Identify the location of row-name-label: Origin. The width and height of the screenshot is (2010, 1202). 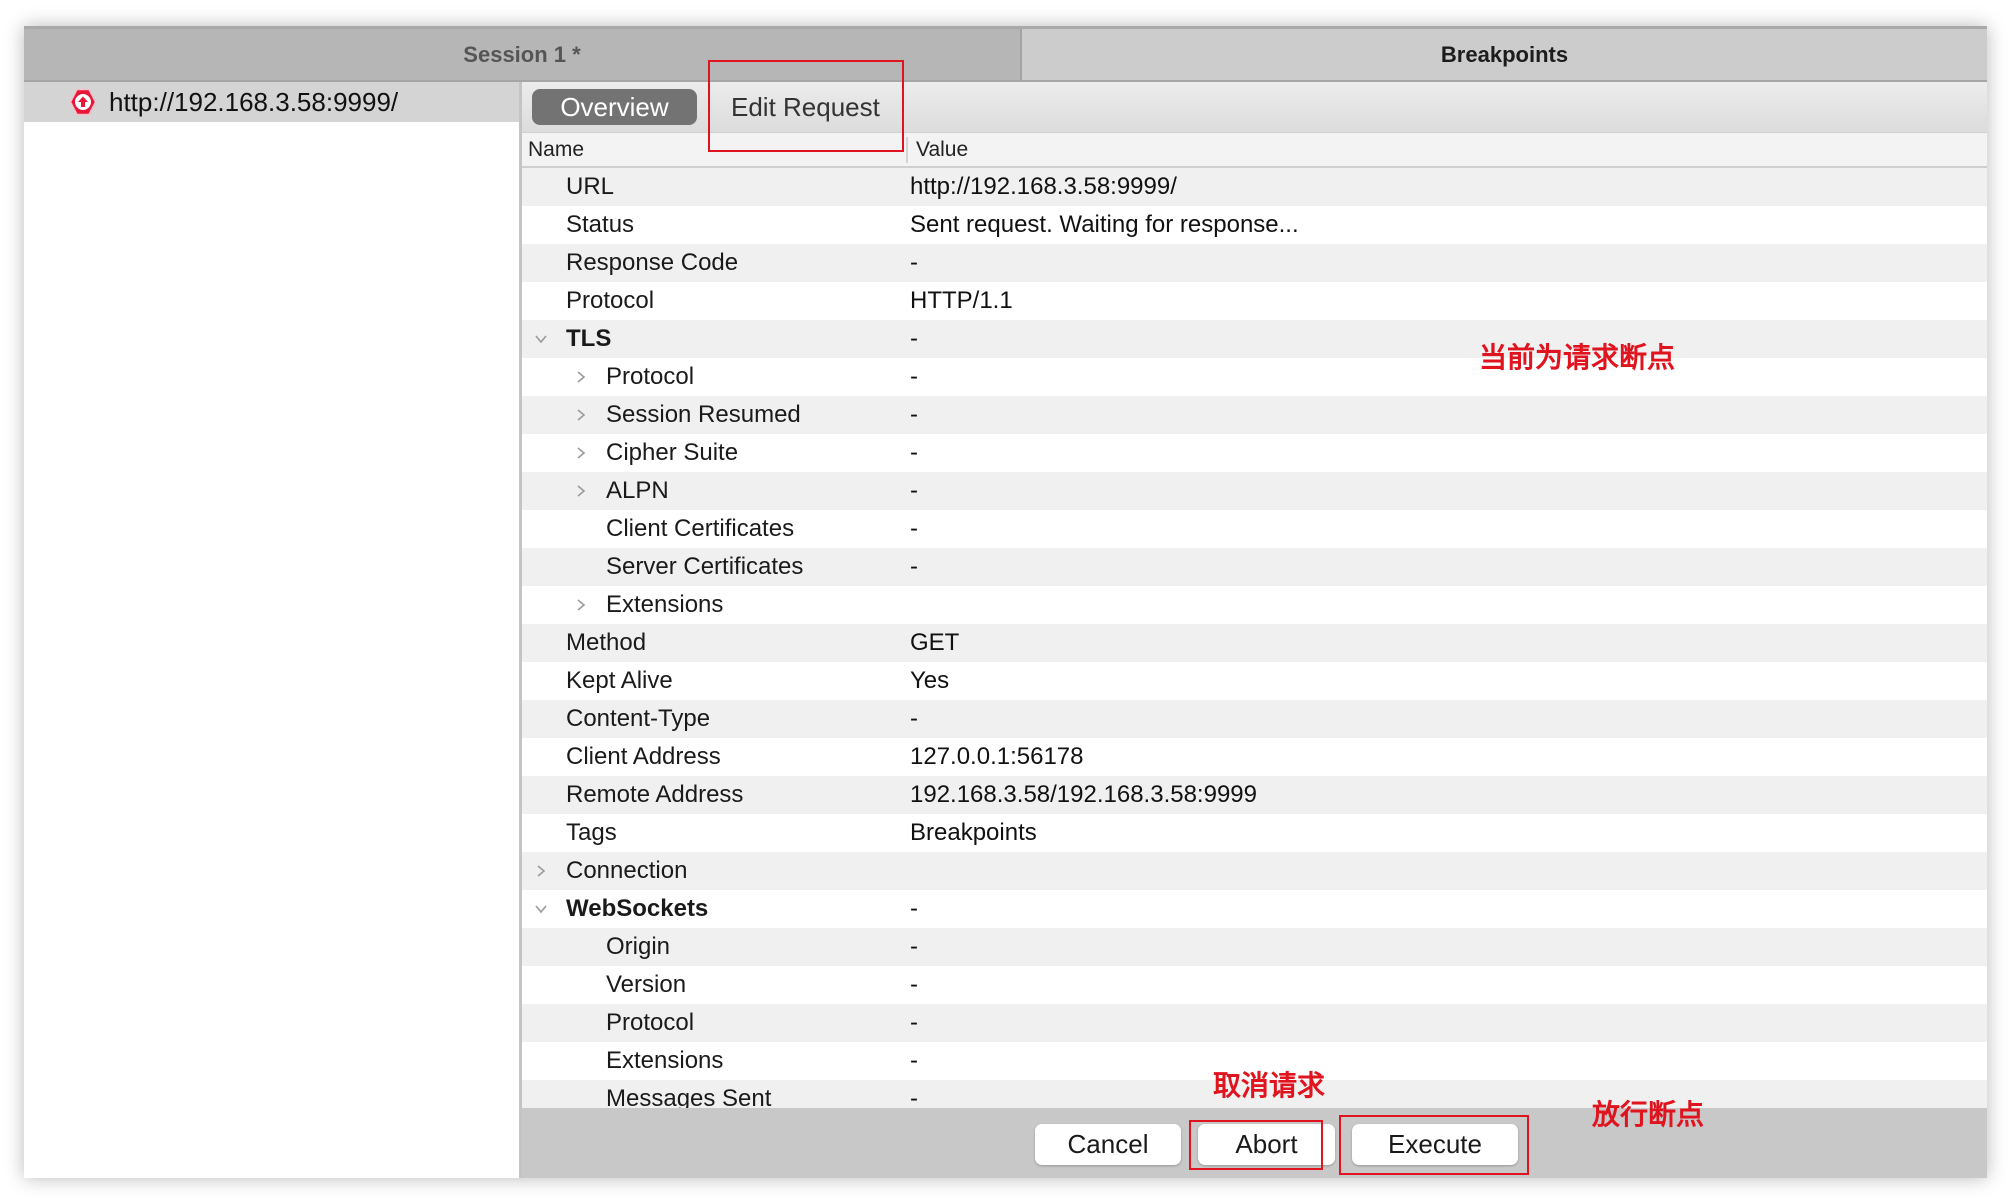
(638, 946).